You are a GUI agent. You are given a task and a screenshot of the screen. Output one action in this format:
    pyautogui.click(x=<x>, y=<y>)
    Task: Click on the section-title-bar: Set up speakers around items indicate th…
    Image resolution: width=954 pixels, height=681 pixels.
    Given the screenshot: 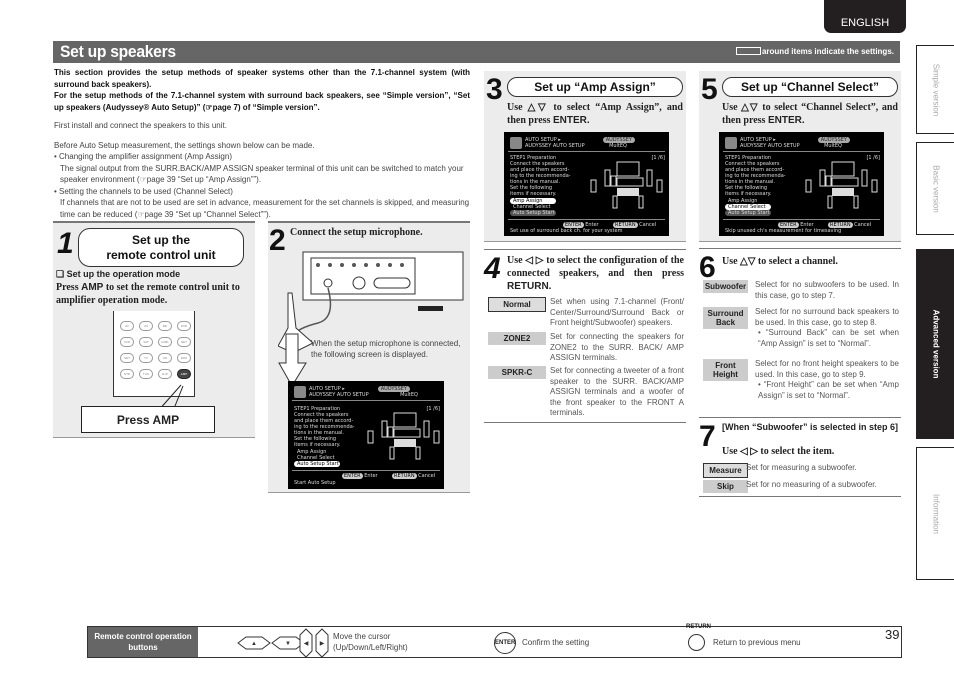 What is the action you would take?
    pyautogui.click(x=476, y=52)
    